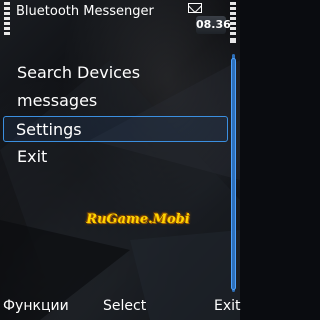 This screenshot has height=320, width=320. I want to click on menu-item-settings: Settings, so click(115, 129).